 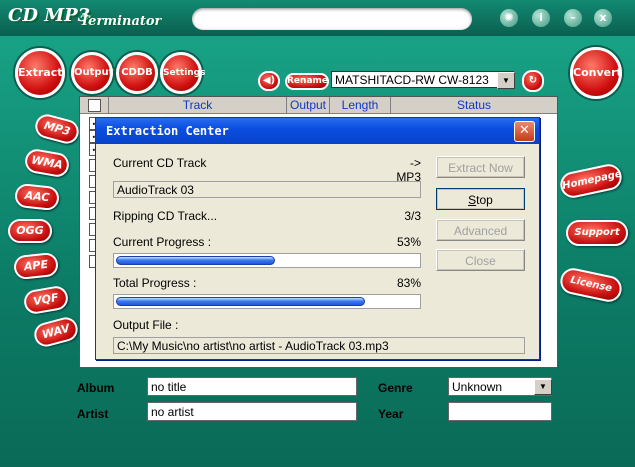 What do you see at coordinates (408, 283) in the screenshot?
I see `total-progress-percent: 83%` at bounding box center [408, 283].